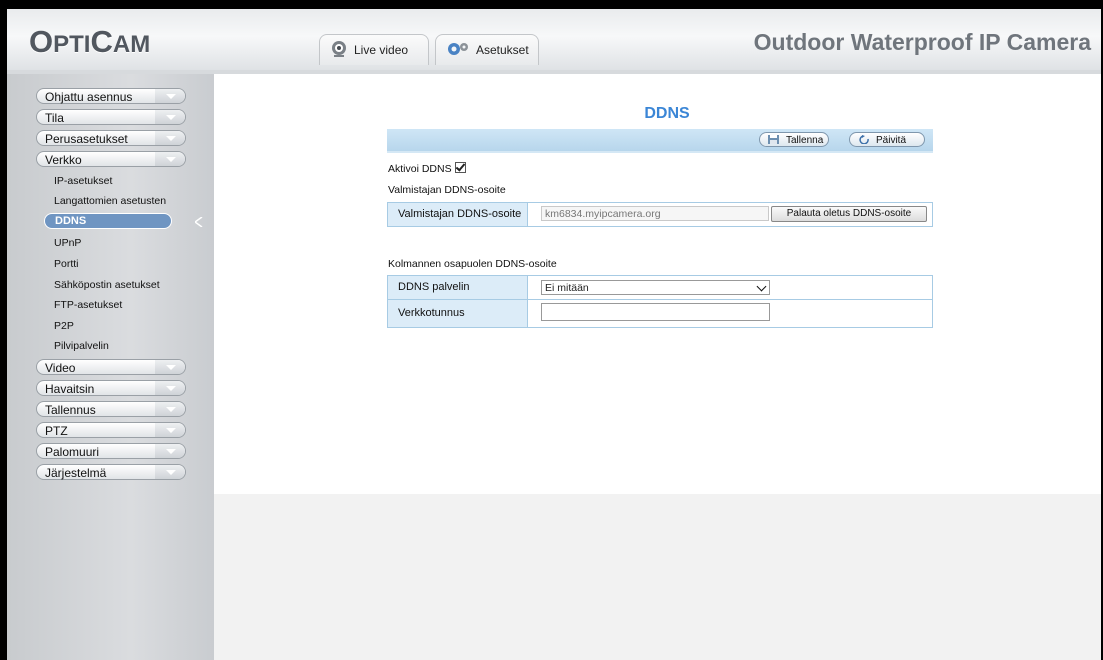 The height and width of the screenshot is (660, 1103). I want to click on ddns-server-row: DDNS palvelin Ei mitään, so click(660, 288).